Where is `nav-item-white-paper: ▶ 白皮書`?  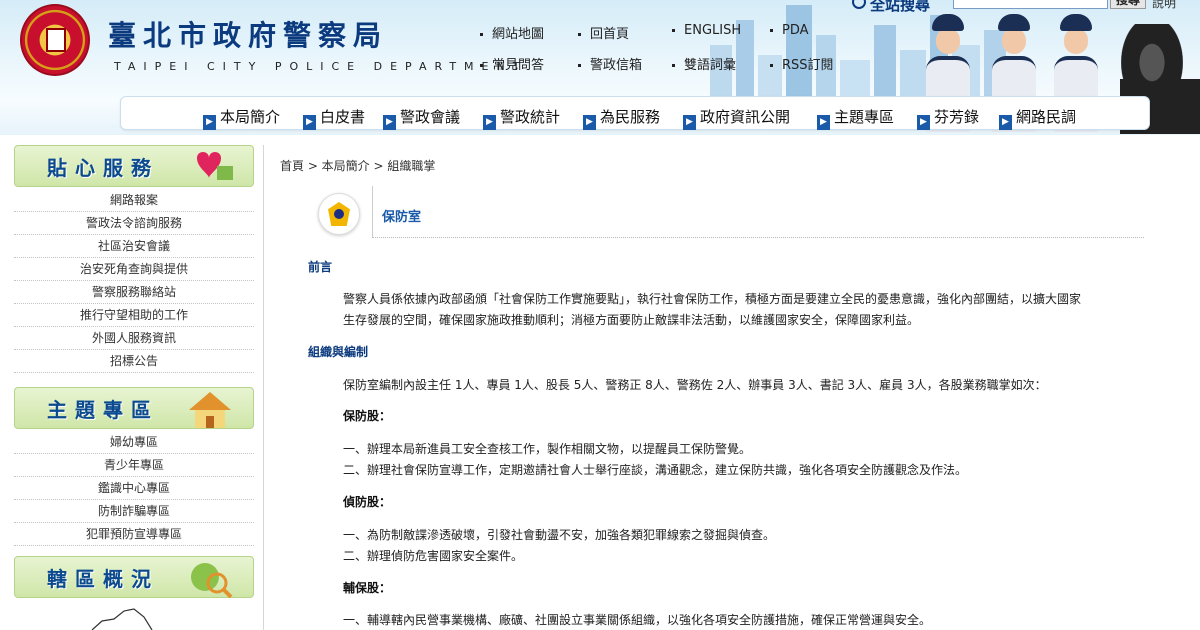
nav-item-white-paper: ▶ 白皮書 is located at coordinates (334, 118).